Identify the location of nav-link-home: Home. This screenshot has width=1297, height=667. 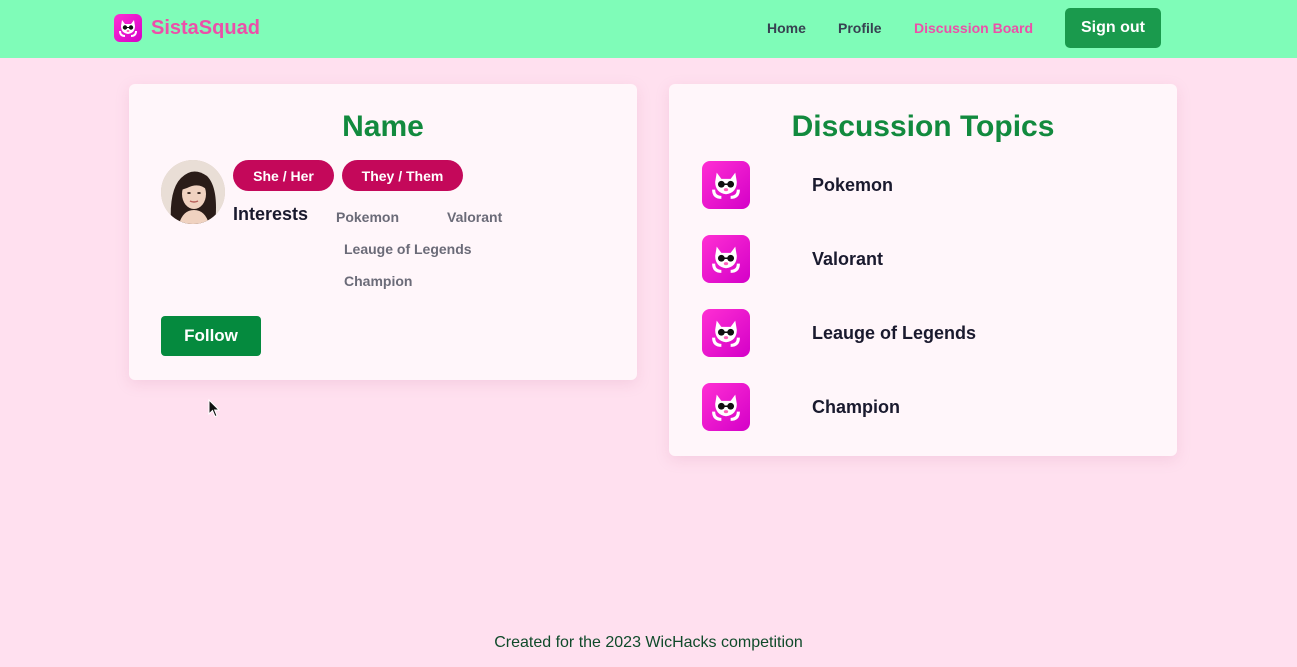
(786, 28).